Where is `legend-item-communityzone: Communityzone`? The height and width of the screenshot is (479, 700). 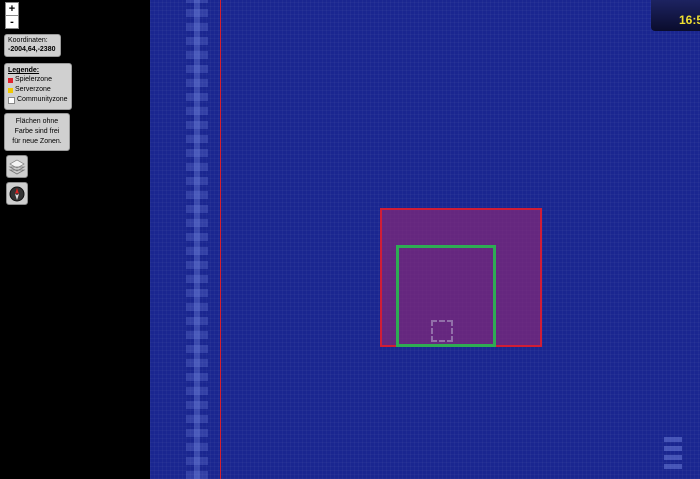
legend-item-communityzone: Communityzone is located at coordinates (38, 100).